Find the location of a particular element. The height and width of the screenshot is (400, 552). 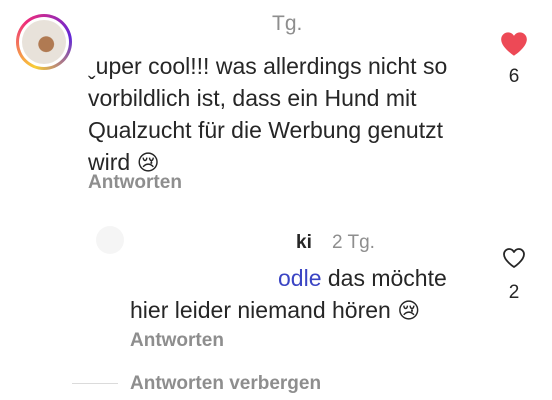

comment-timestamp: Tg. is located at coordinates (287, 23).